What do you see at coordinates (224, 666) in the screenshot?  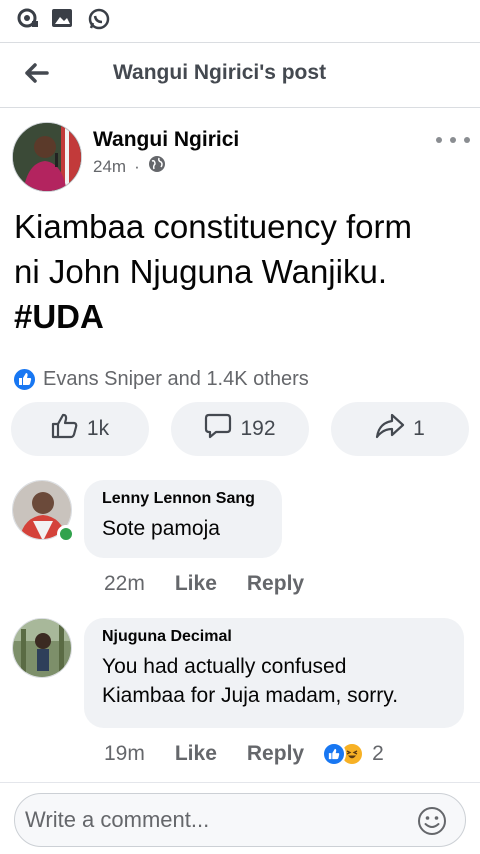 I see `comment-text-line: You had actually confused` at bounding box center [224, 666].